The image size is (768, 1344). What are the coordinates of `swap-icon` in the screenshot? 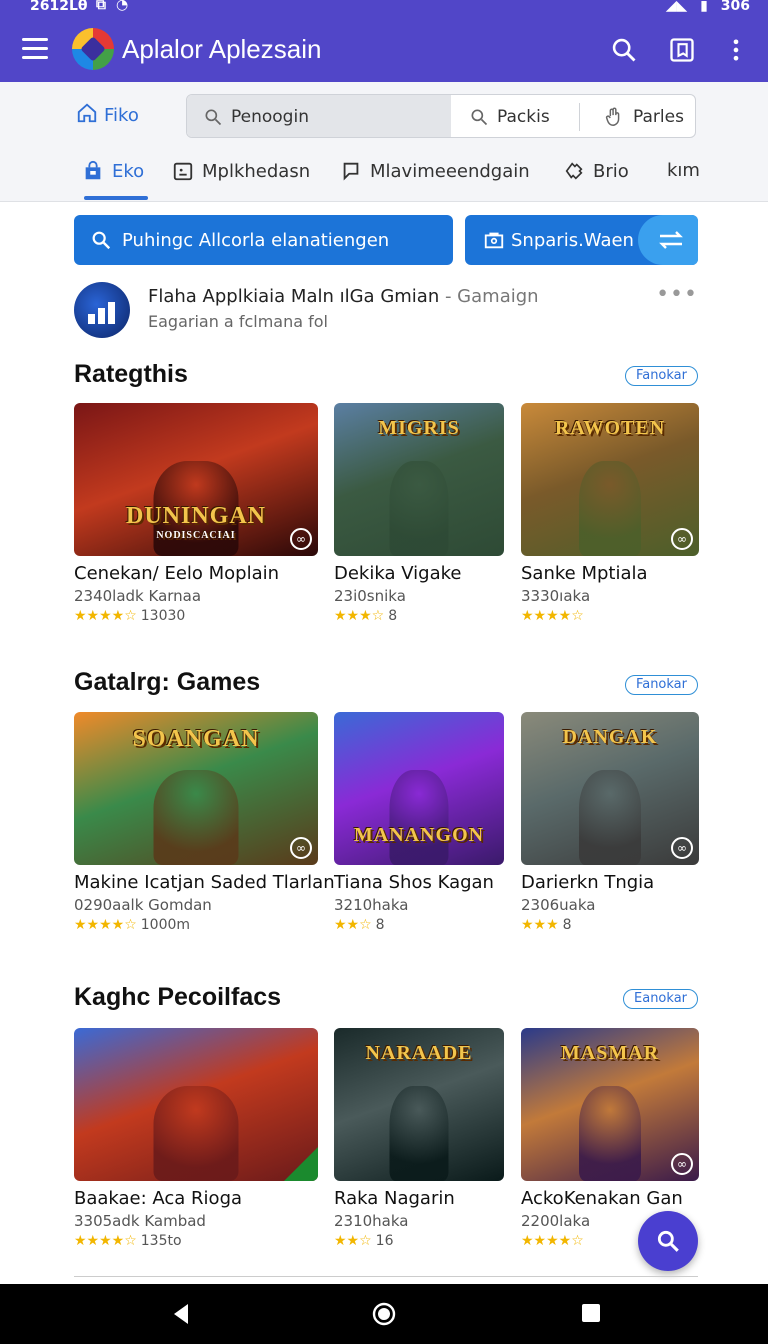 It's located at (668, 240).